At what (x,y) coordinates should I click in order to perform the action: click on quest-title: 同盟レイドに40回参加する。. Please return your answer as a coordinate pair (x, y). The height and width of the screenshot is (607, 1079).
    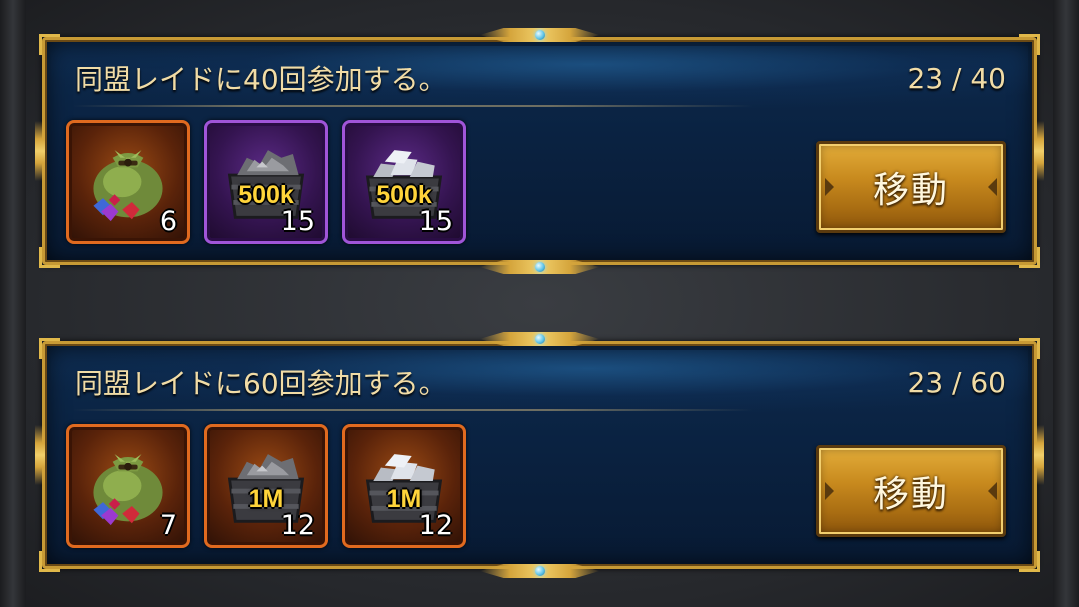
    Looking at the image, I should click on (261, 79).